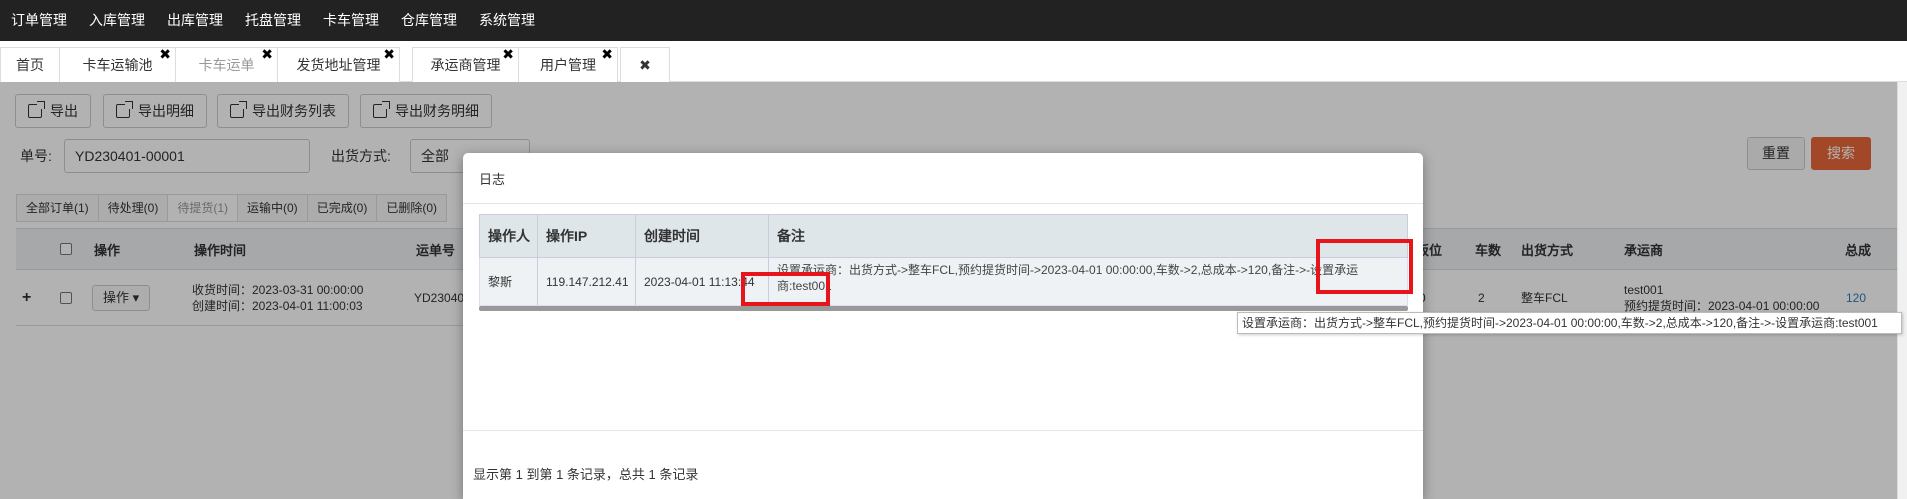  I want to click on log-col-note: 备注, so click(791, 236).